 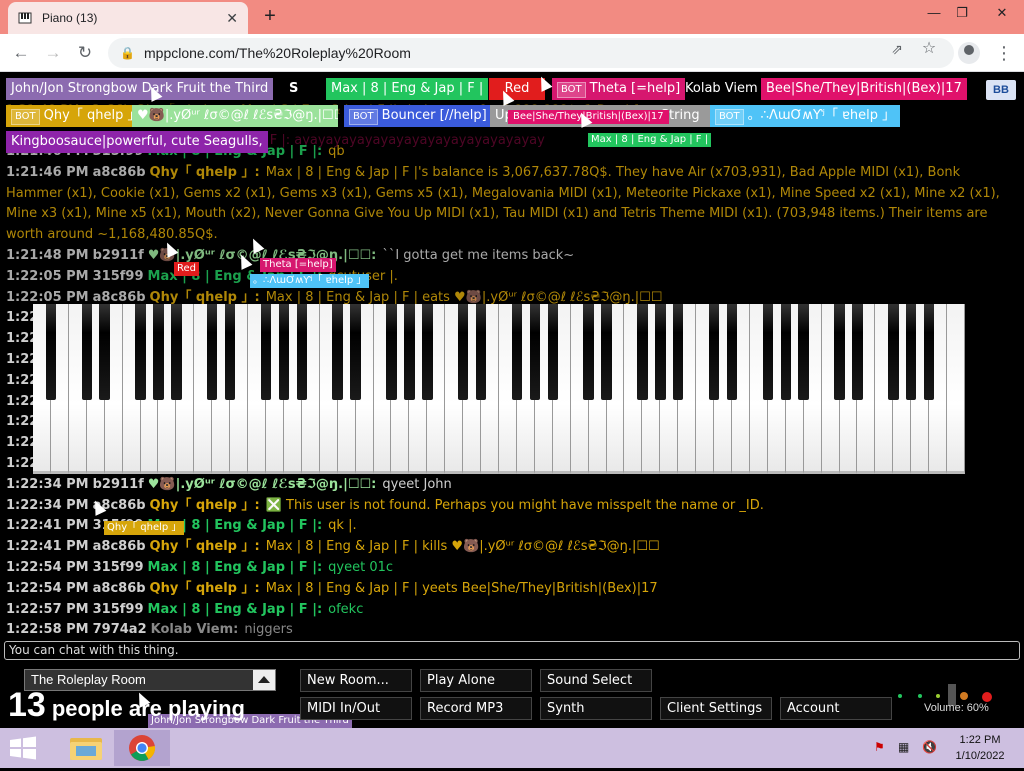 I want to click on message-user-id: a8c86b, so click(x=119, y=588).